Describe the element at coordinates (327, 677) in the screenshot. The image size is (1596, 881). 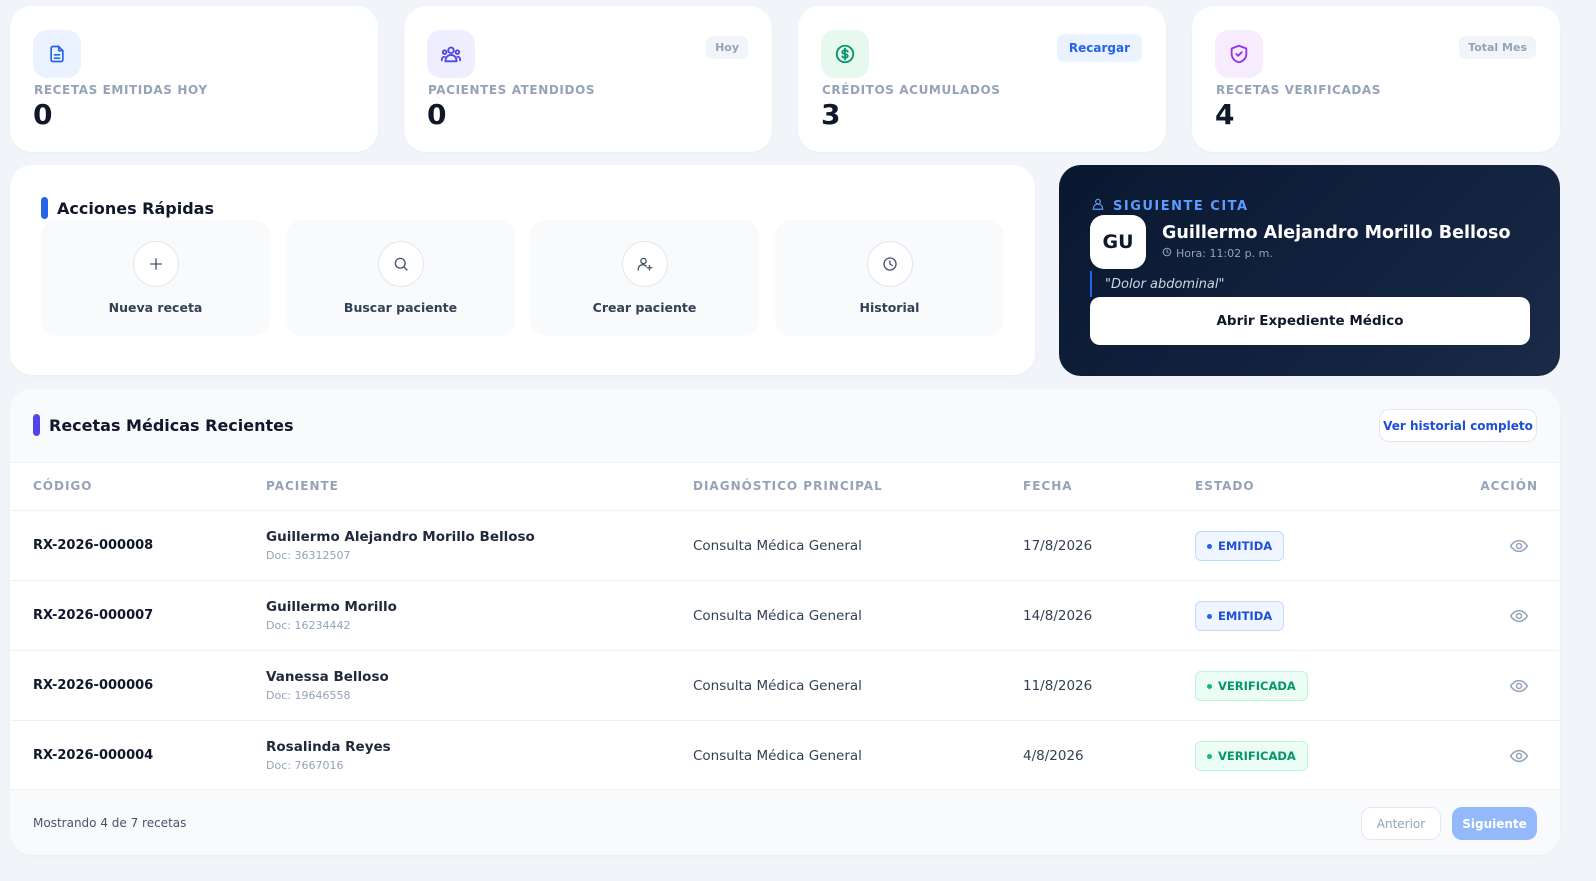
I see `patient-name: Vanessa Belloso` at that location.